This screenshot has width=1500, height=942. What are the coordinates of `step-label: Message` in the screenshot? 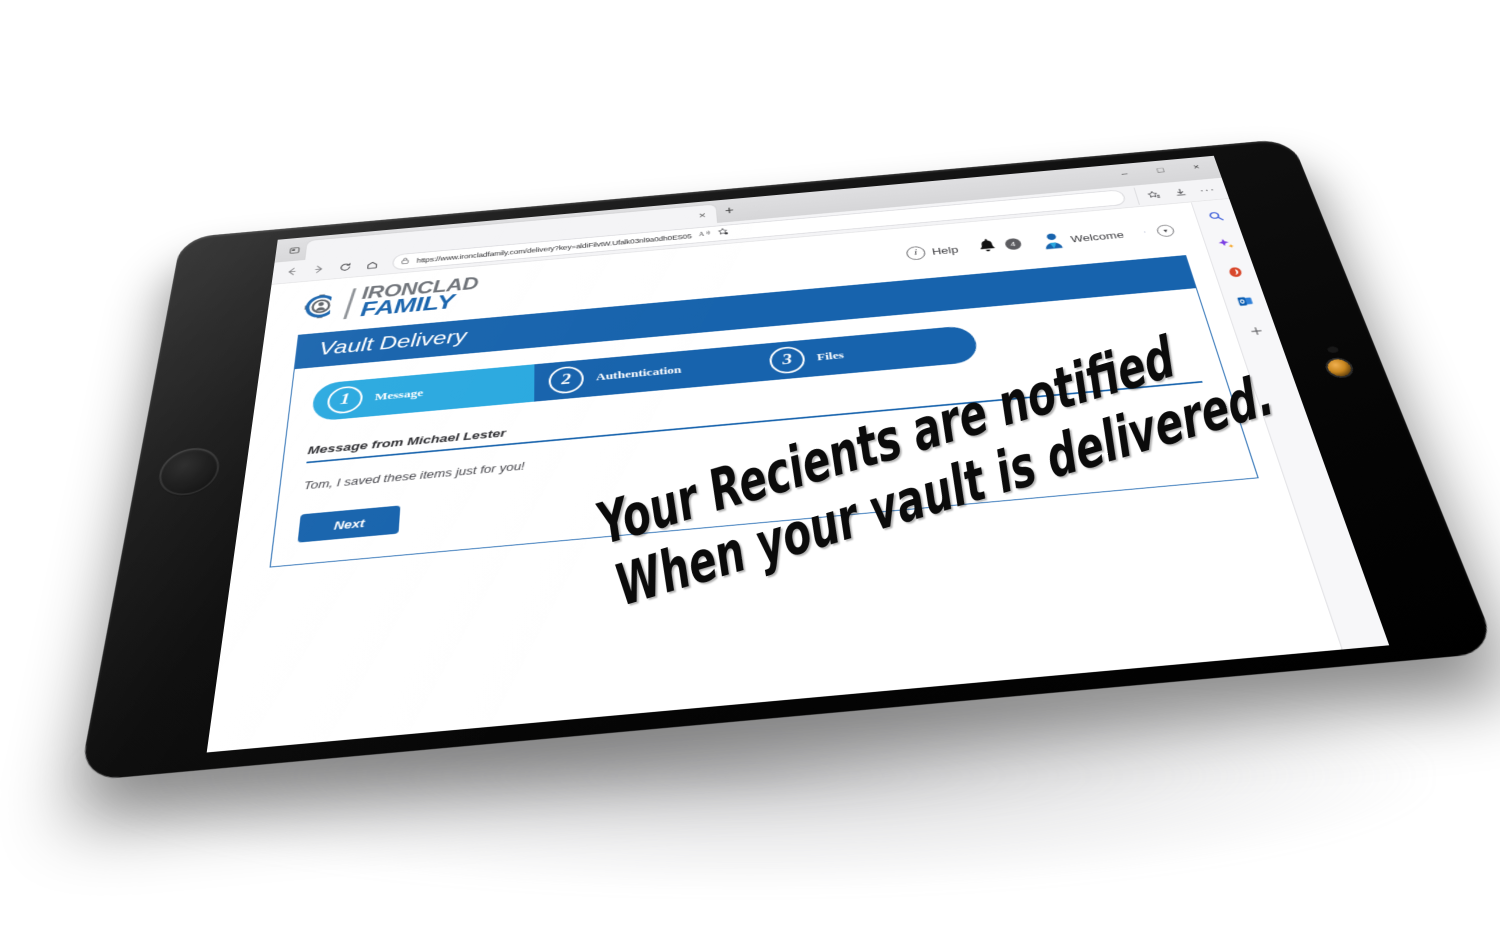 It's located at (399, 394).